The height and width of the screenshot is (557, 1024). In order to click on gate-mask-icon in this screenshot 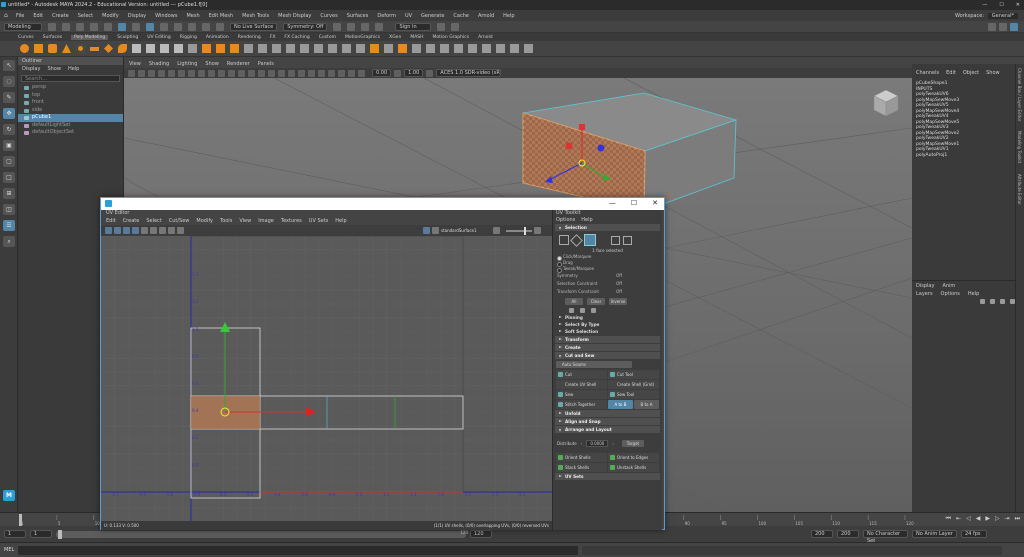, I will do `click(191, 73)`.